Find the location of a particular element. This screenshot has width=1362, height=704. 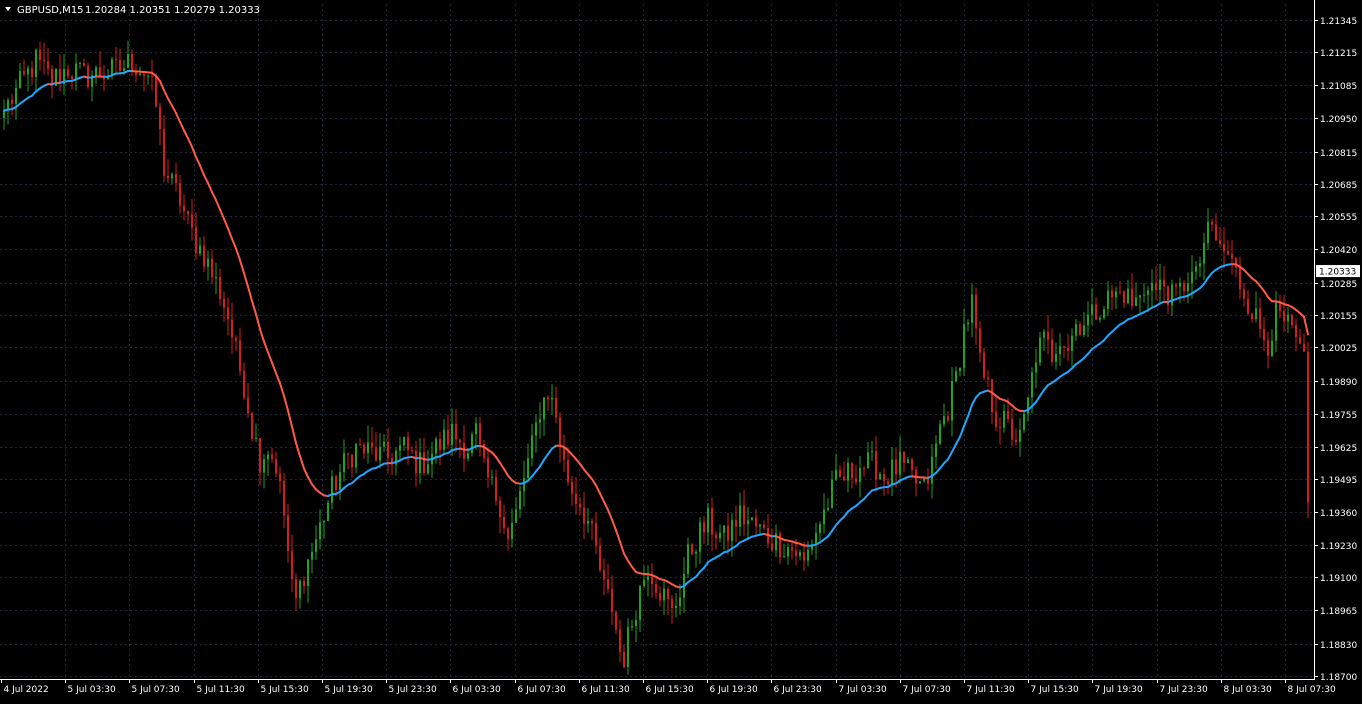

y-tick-label: 1.20685 is located at coordinates (1338, 186).